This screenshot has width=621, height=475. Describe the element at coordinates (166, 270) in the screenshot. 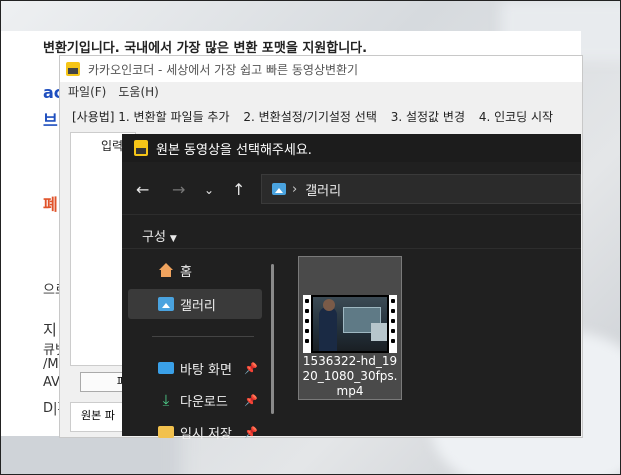

I see `home-icon` at that location.